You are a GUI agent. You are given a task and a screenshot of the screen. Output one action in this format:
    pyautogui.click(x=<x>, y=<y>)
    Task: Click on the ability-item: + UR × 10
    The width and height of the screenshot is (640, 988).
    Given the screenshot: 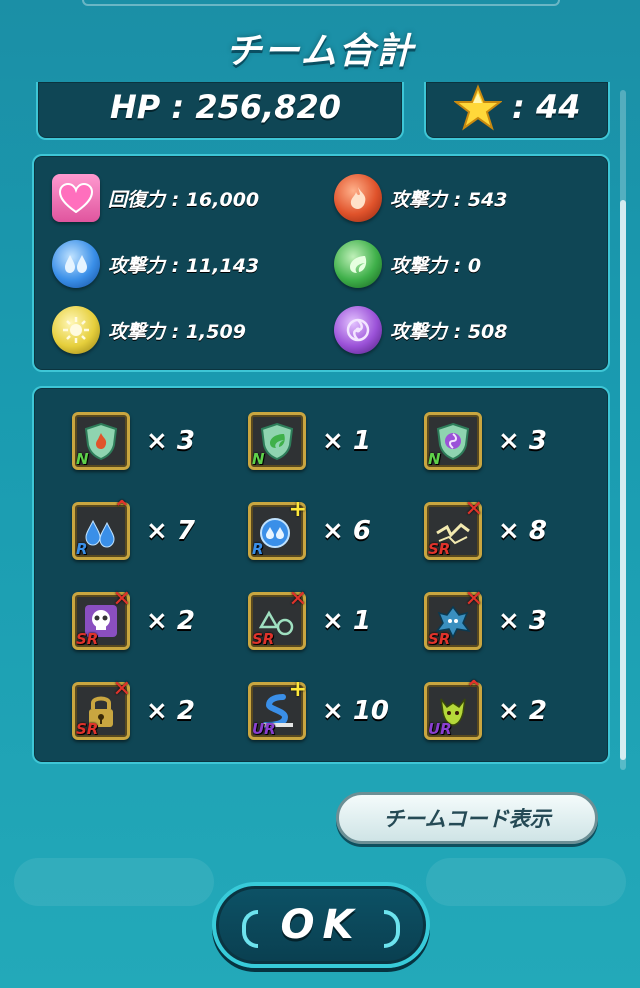 What is the action you would take?
    pyautogui.click(x=319, y=708)
    